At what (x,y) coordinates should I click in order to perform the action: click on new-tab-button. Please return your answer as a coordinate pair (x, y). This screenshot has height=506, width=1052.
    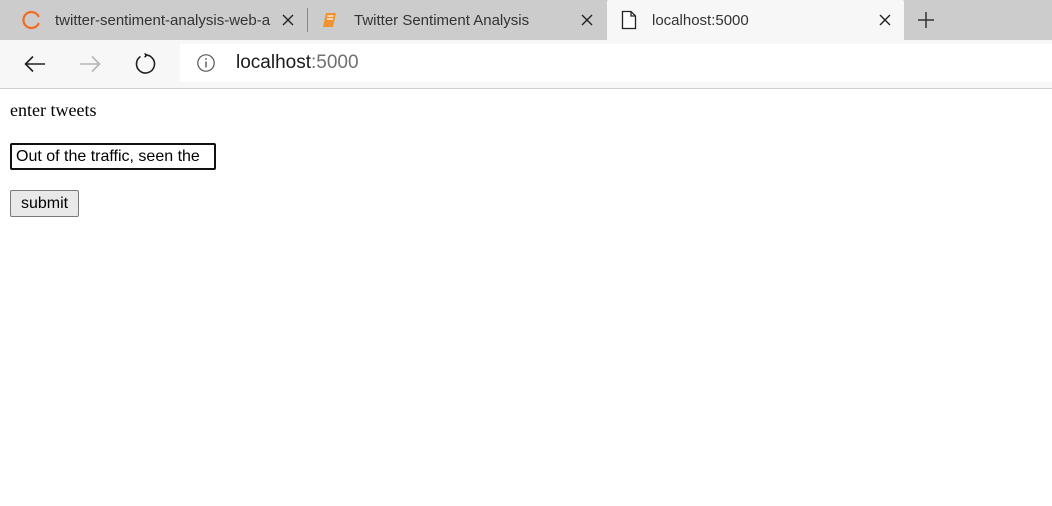
    Looking at the image, I should click on (926, 20).